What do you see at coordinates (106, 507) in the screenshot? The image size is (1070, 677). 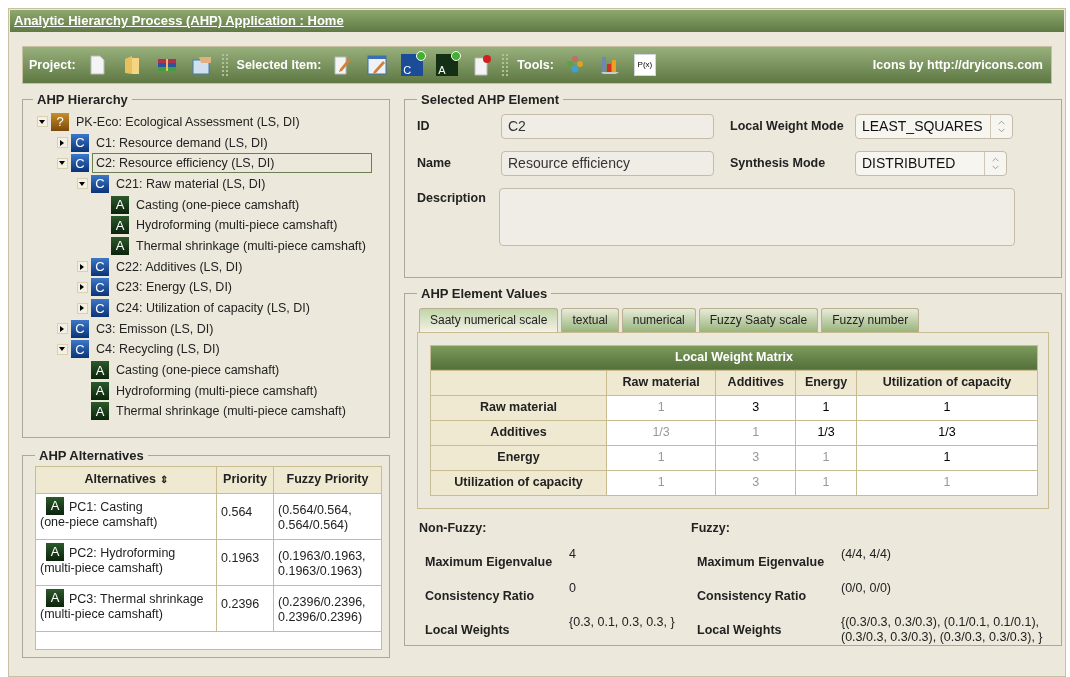 I see `alternative-name: PC1: Casting` at bounding box center [106, 507].